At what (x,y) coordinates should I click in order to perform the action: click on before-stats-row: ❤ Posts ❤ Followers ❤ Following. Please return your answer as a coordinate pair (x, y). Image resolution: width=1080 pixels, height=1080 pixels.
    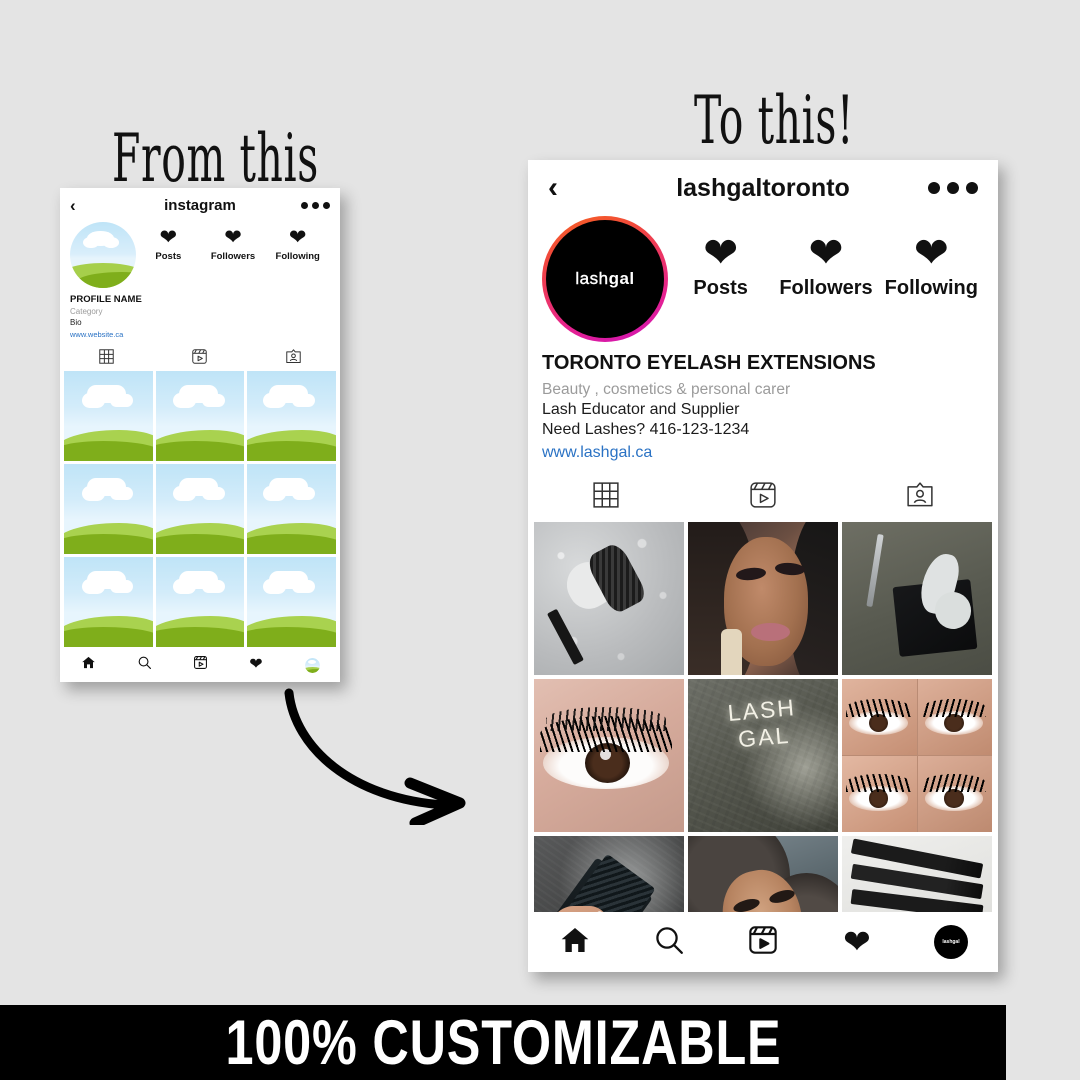
    Looking at the image, I should click on (233, 242).